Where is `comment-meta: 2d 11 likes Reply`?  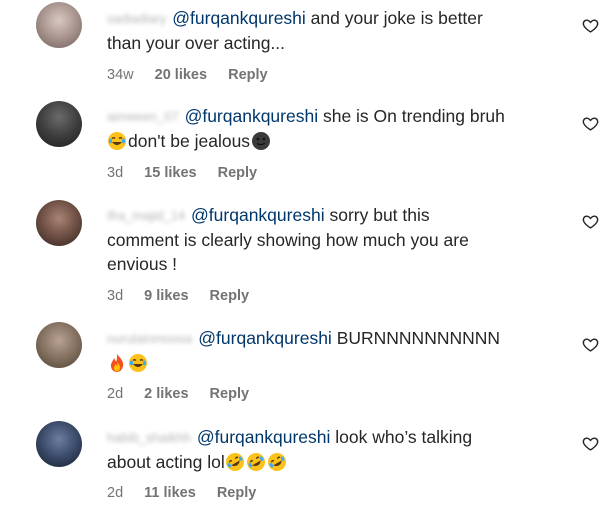 comment-meta: 2d 11 likes Reply is located at coordinates (181, 493).